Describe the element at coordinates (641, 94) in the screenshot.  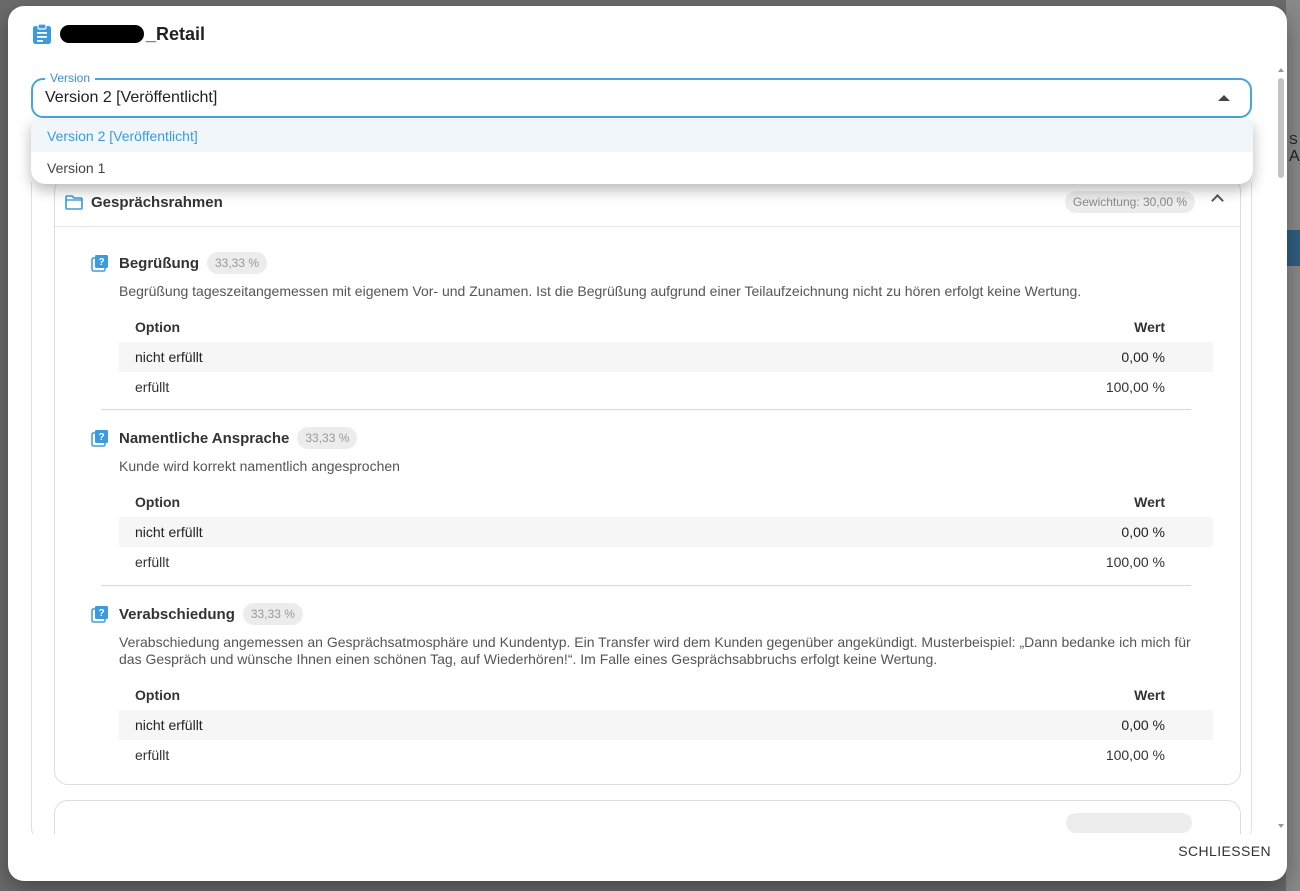
I see `version-select: Version Version 2 [Veröffentlicht]` at that location.